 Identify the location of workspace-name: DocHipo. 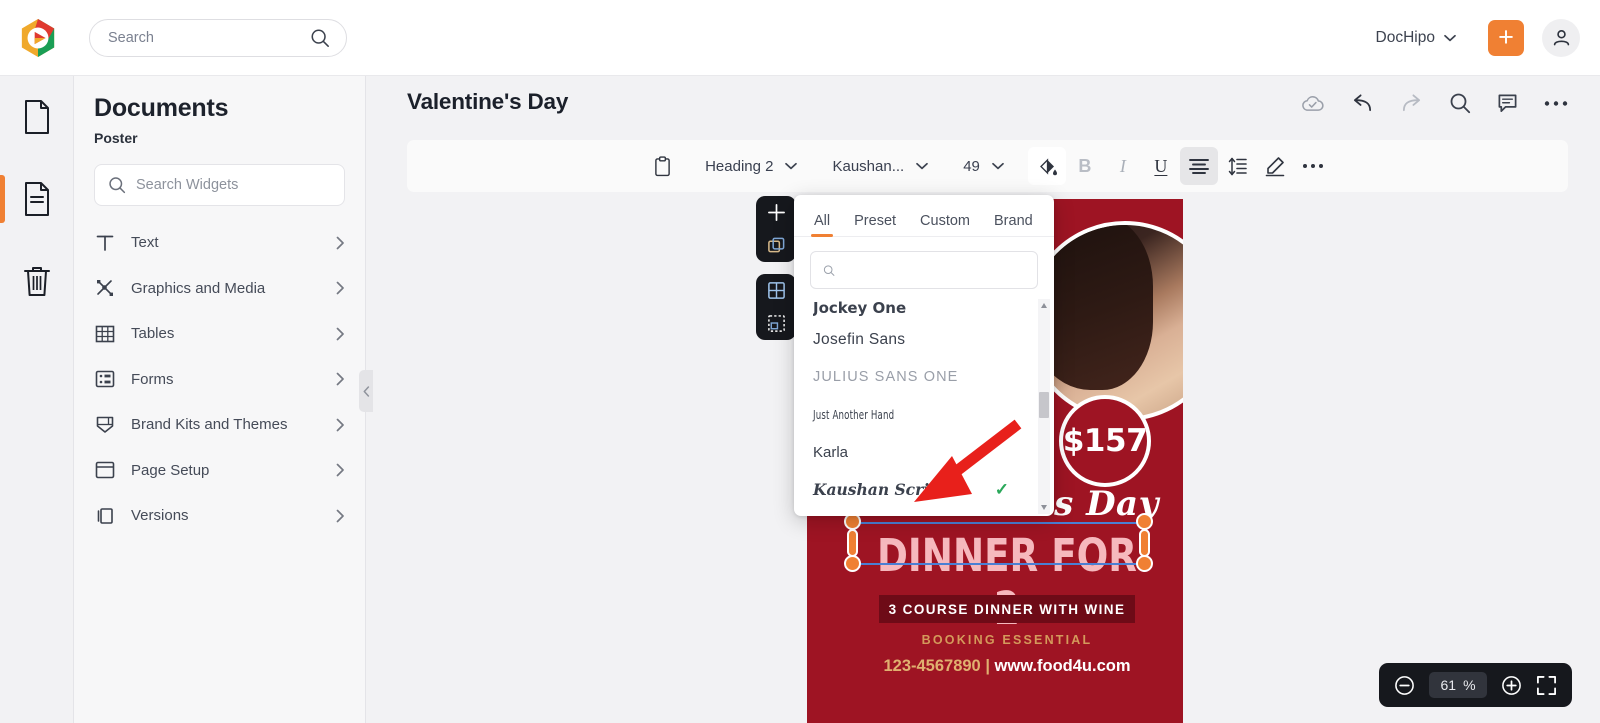
(1405, 37).